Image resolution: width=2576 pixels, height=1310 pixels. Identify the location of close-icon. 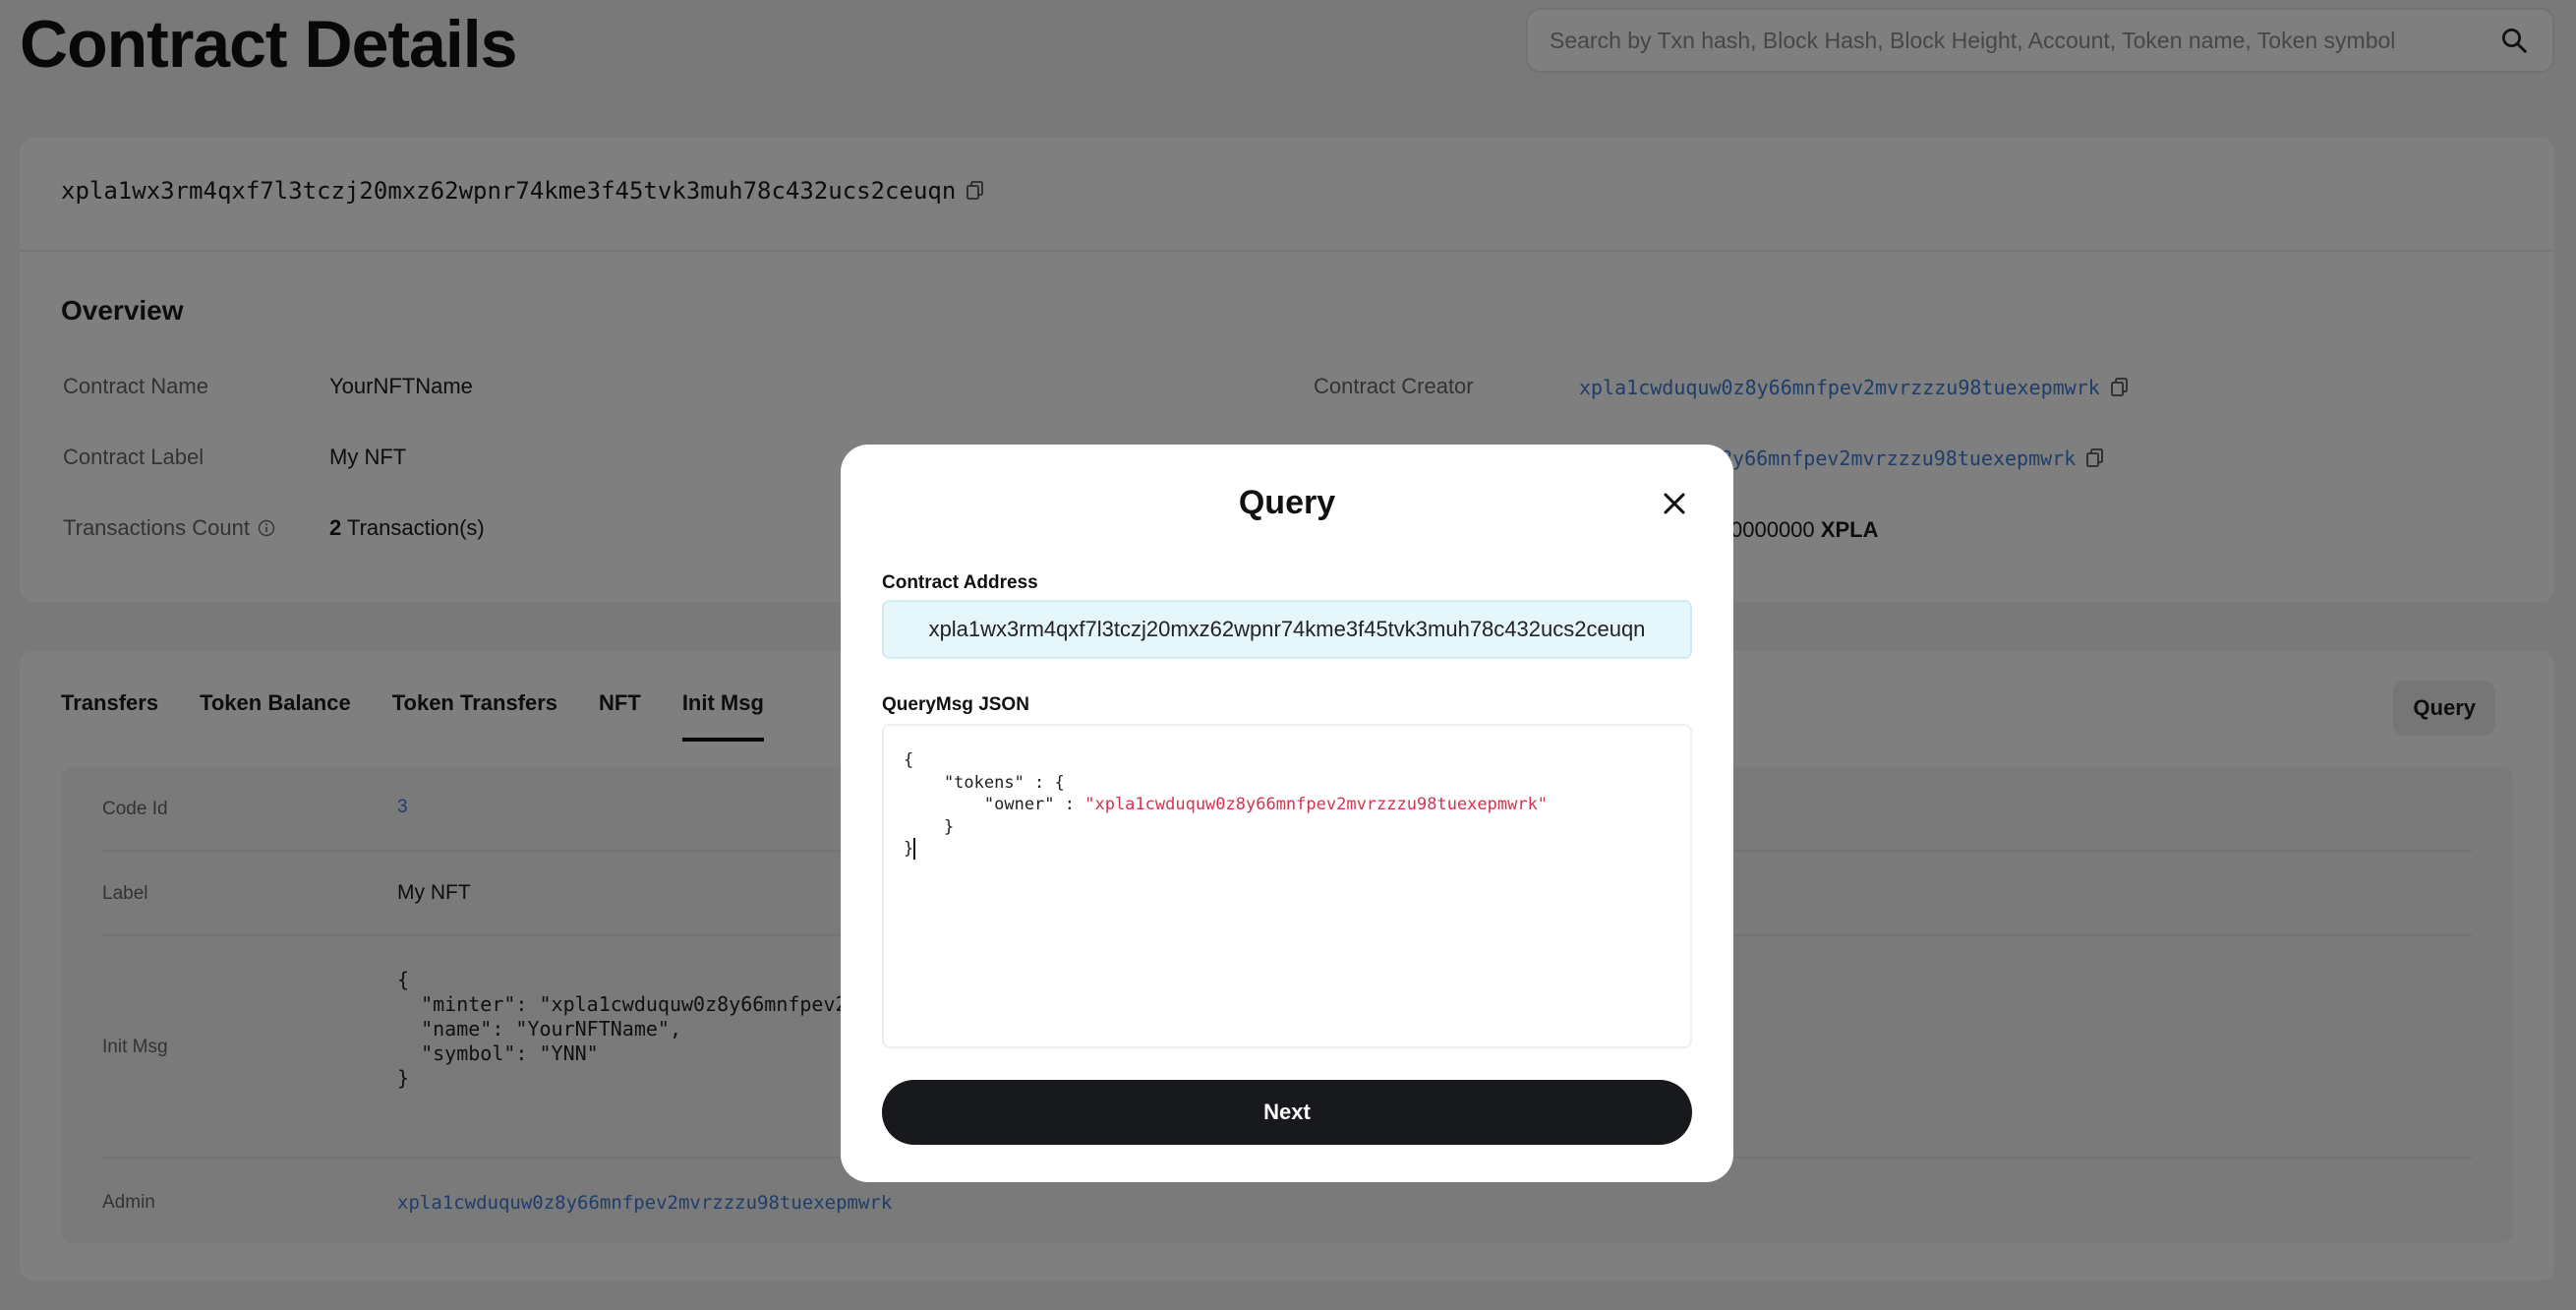
(1674, 504).